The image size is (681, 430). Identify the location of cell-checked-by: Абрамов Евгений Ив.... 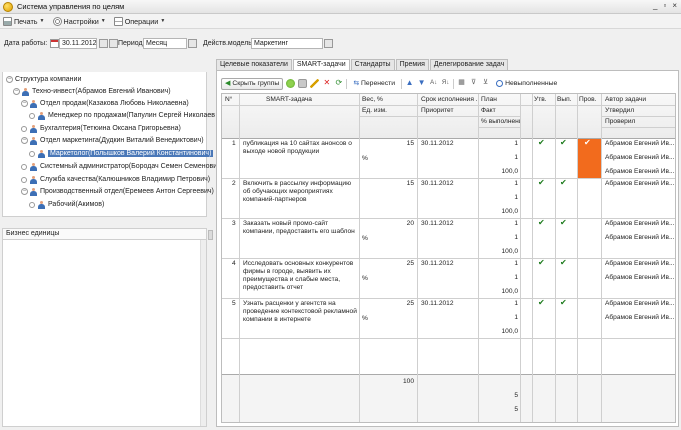
(640, 172).